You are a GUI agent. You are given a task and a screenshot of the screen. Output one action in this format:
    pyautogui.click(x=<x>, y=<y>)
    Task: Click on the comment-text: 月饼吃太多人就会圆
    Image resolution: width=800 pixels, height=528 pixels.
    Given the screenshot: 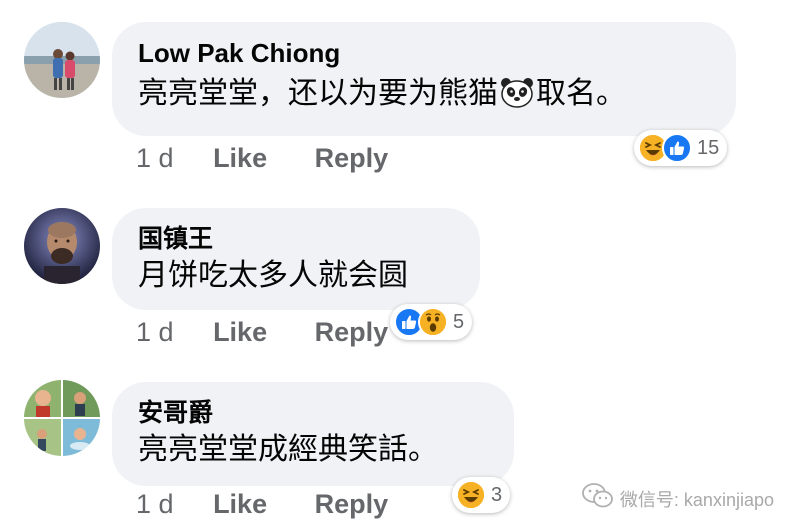 What is the action you would take?
    pyautogui.click(x=273, y=275)
    